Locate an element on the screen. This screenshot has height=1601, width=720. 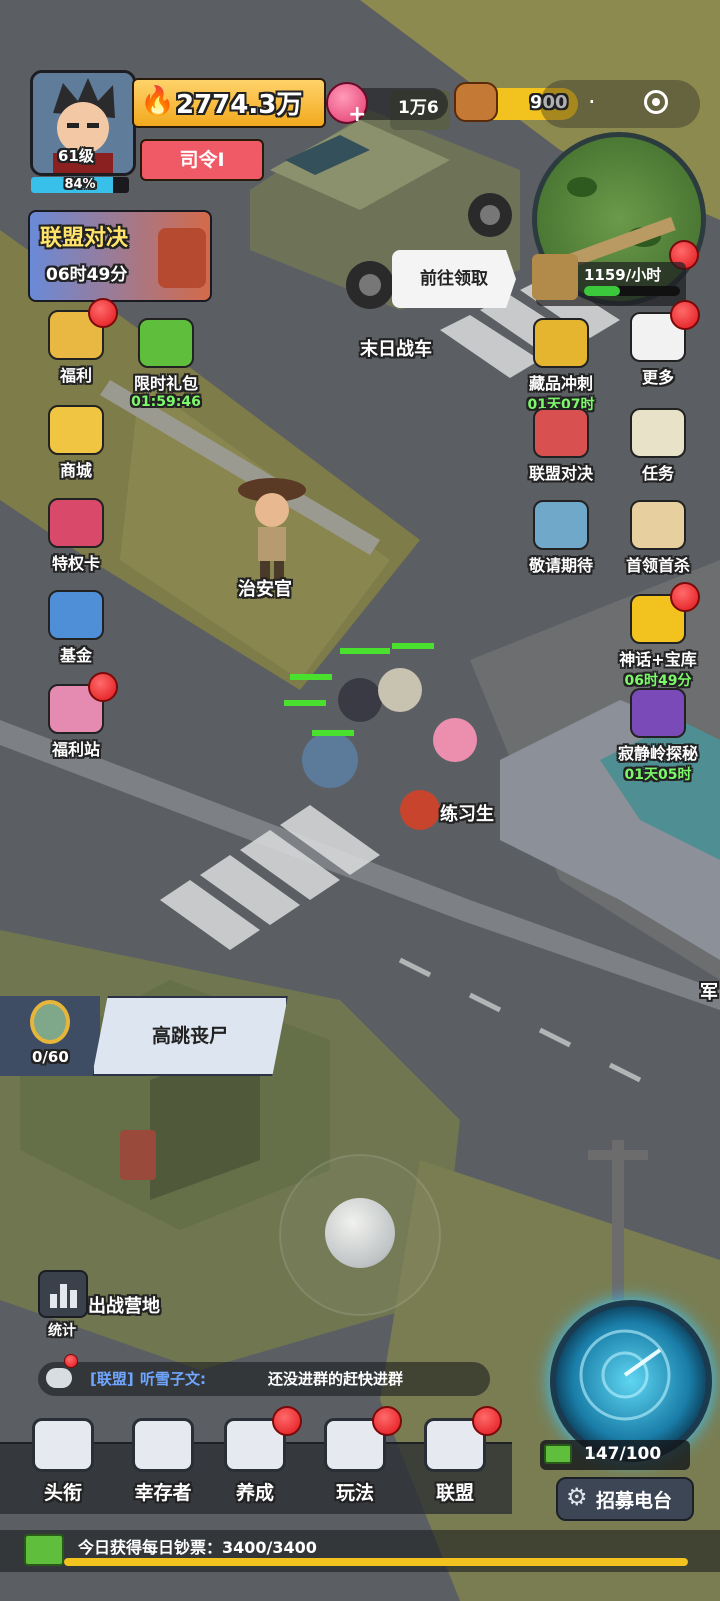
right-menu-item: 任务 is located at coordinates (658, 446).